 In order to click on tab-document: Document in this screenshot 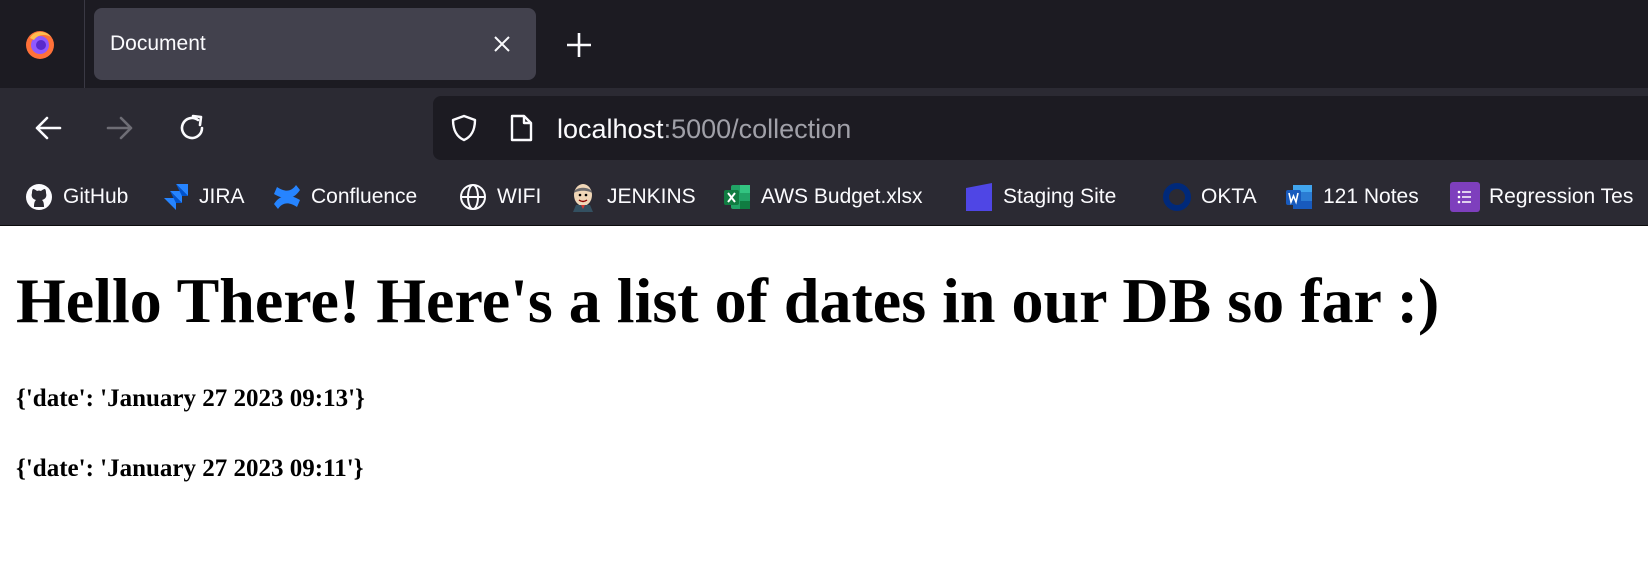, I will do `click(315, 44)`.